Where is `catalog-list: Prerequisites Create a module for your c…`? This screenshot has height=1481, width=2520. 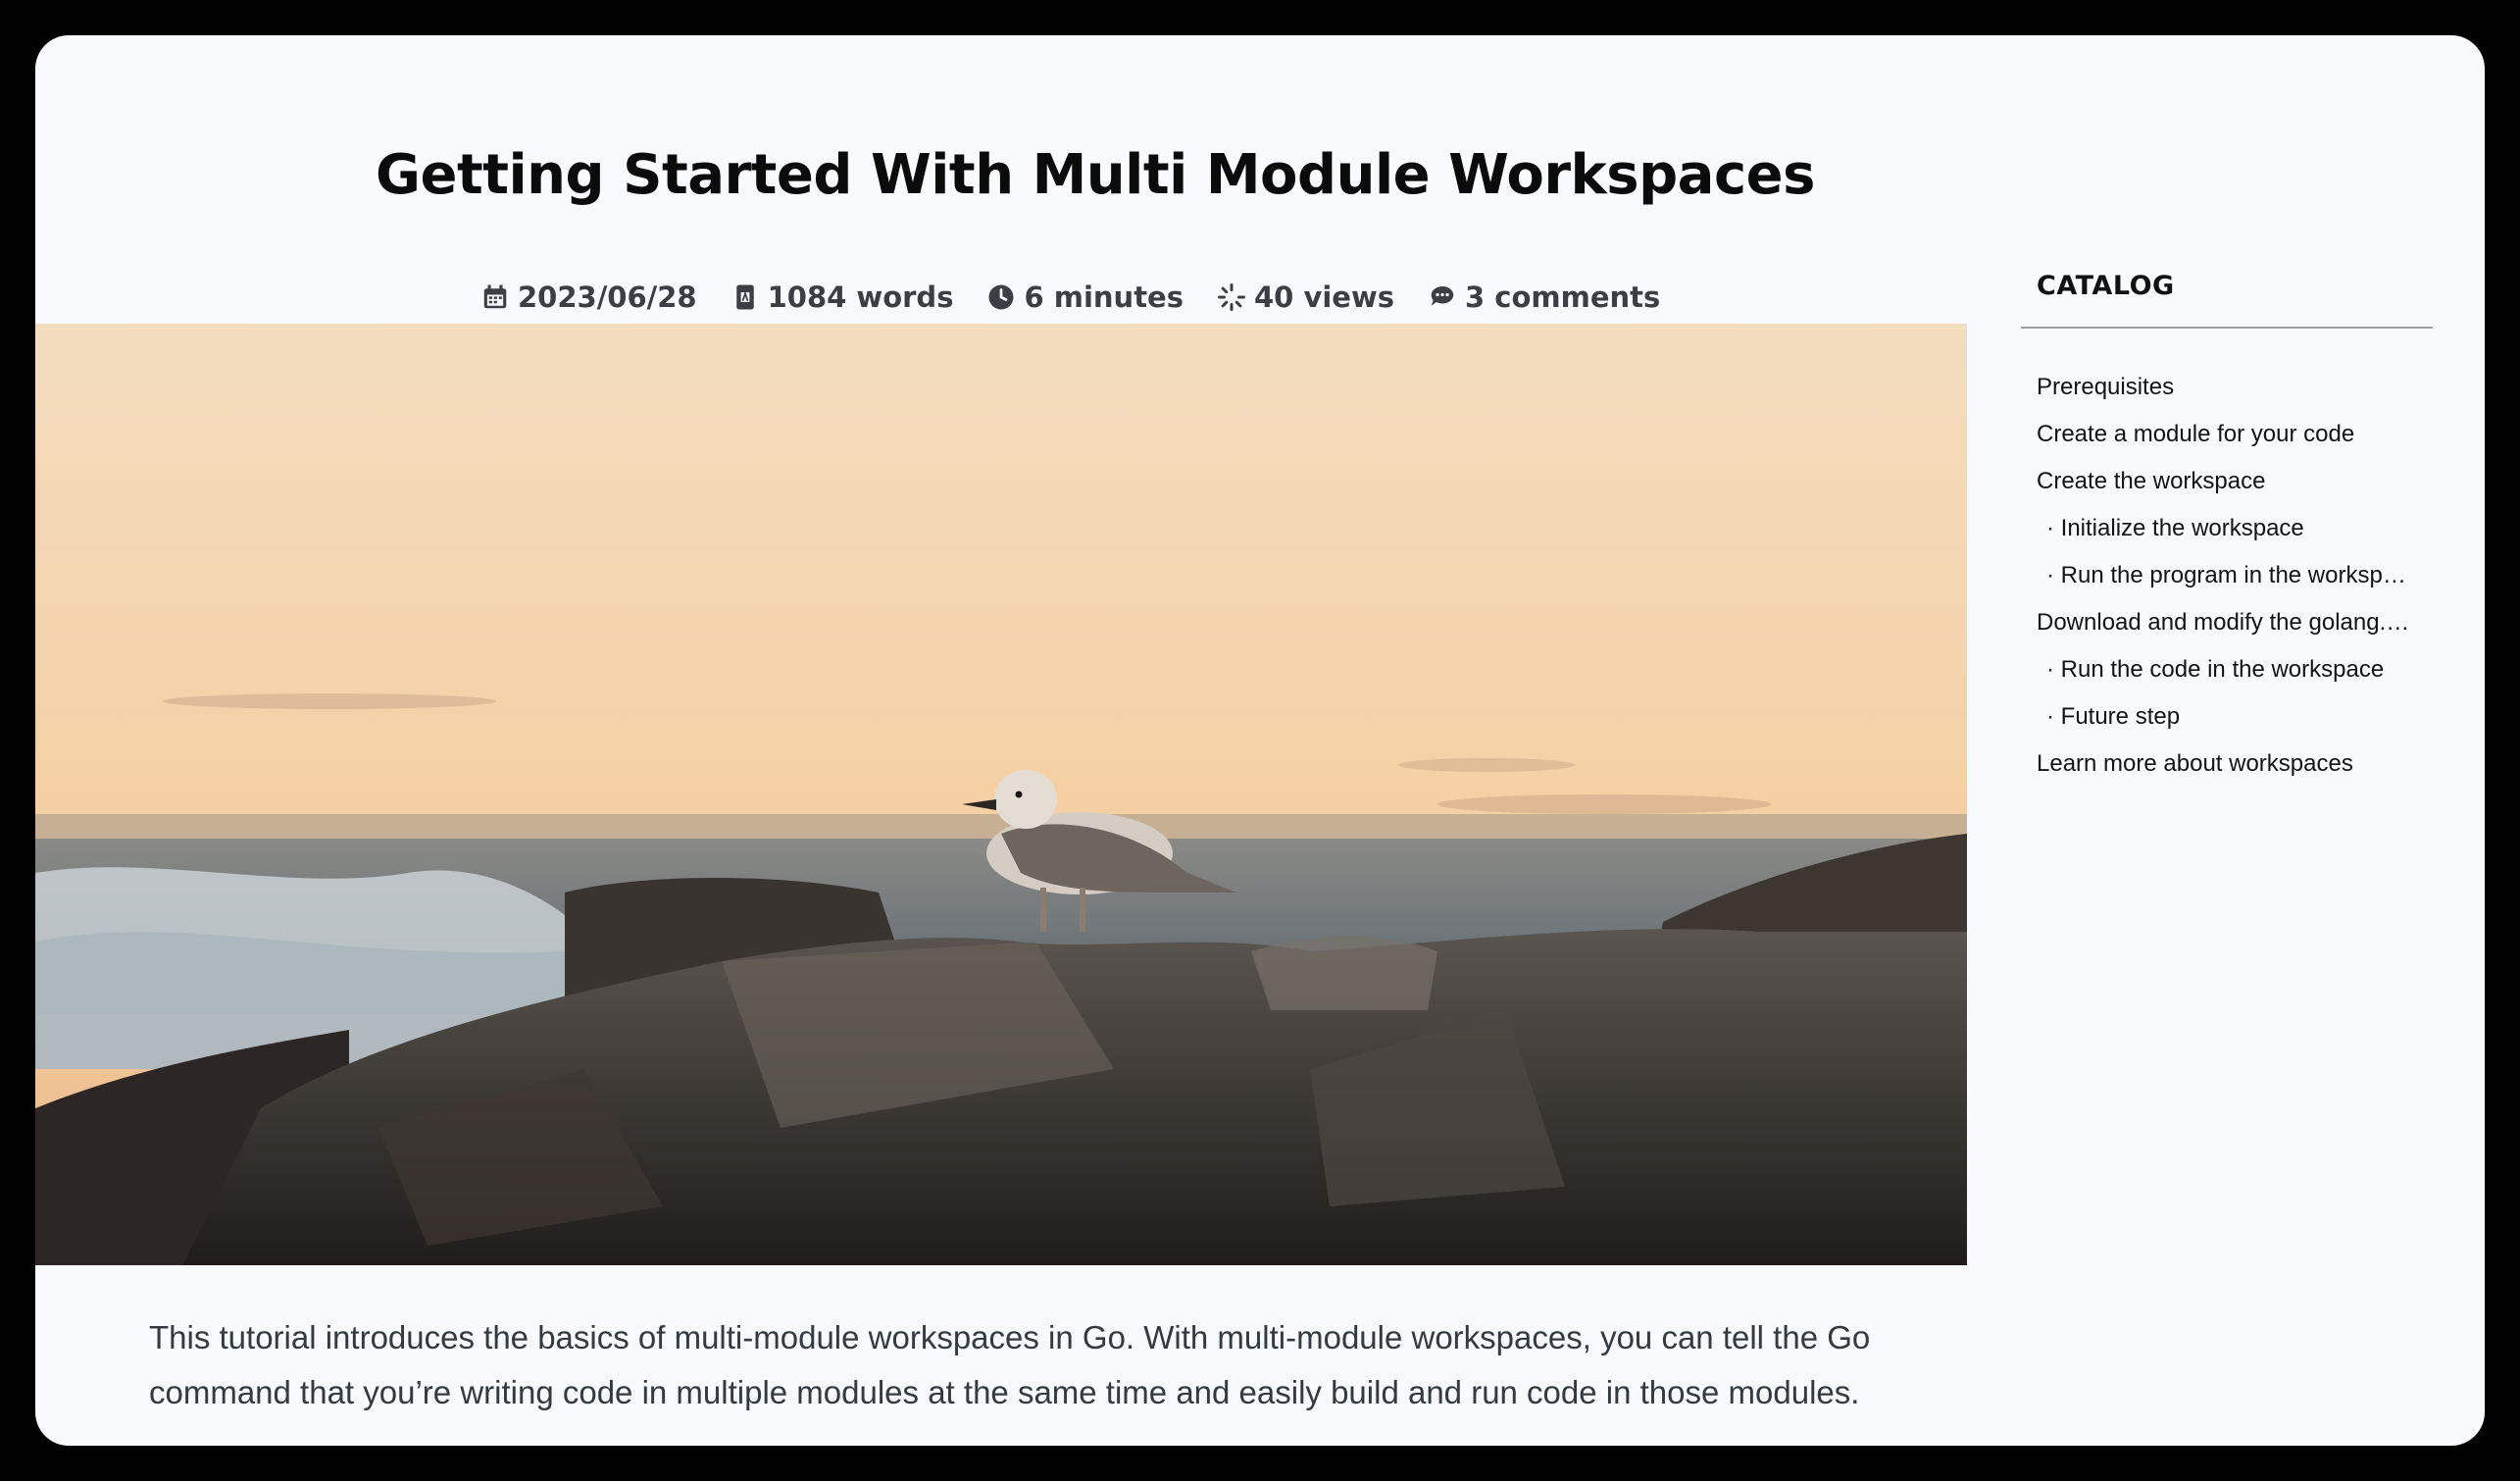 catalog-list: Prerequisites Create a module for your c… is located at coordinates (2227, 576).